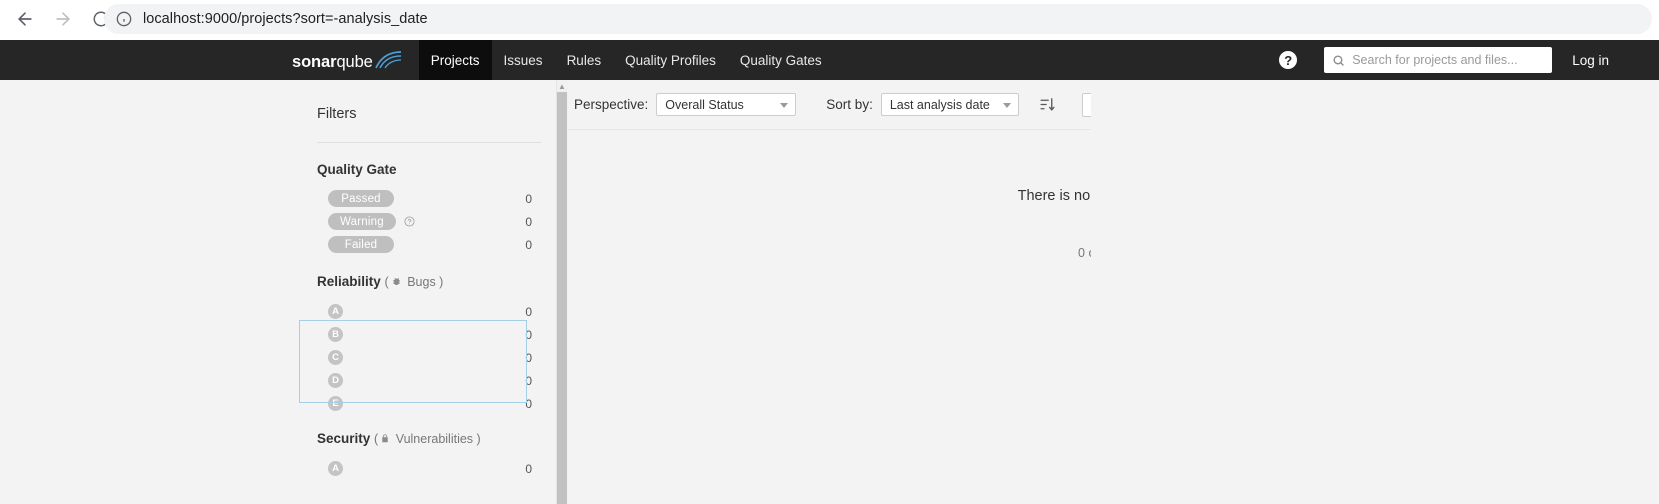 The width and height of the screenshot is (1659, 504). Describe the element at coordinates (528, 380) in the screenshot. I see `facet-count-reliability-d: 0` at that location.